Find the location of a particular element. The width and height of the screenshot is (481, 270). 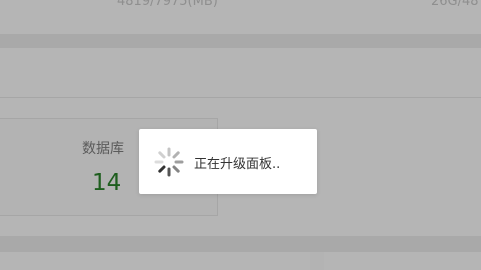

loading-dialog: 正在升级面板.. is located at coordinates (228, 161).